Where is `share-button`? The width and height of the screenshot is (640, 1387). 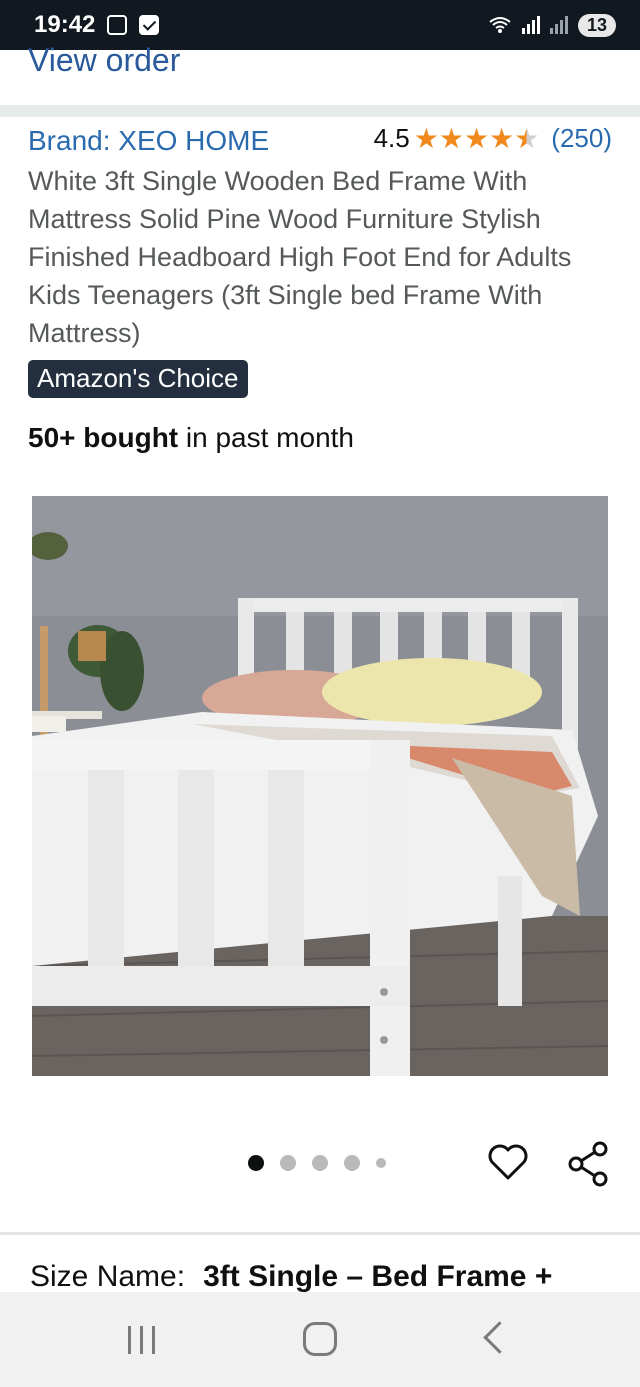
share-button is located at coordinates (588, 1164).